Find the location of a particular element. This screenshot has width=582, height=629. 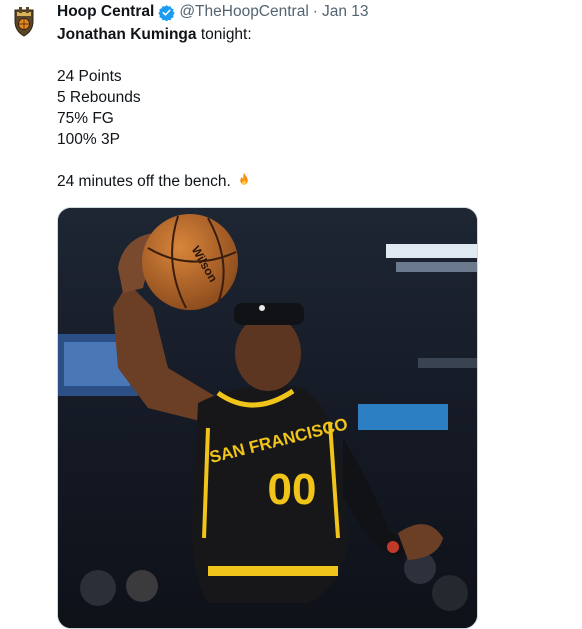

author-name: Hoop Central is located at coordinates (105, 12).